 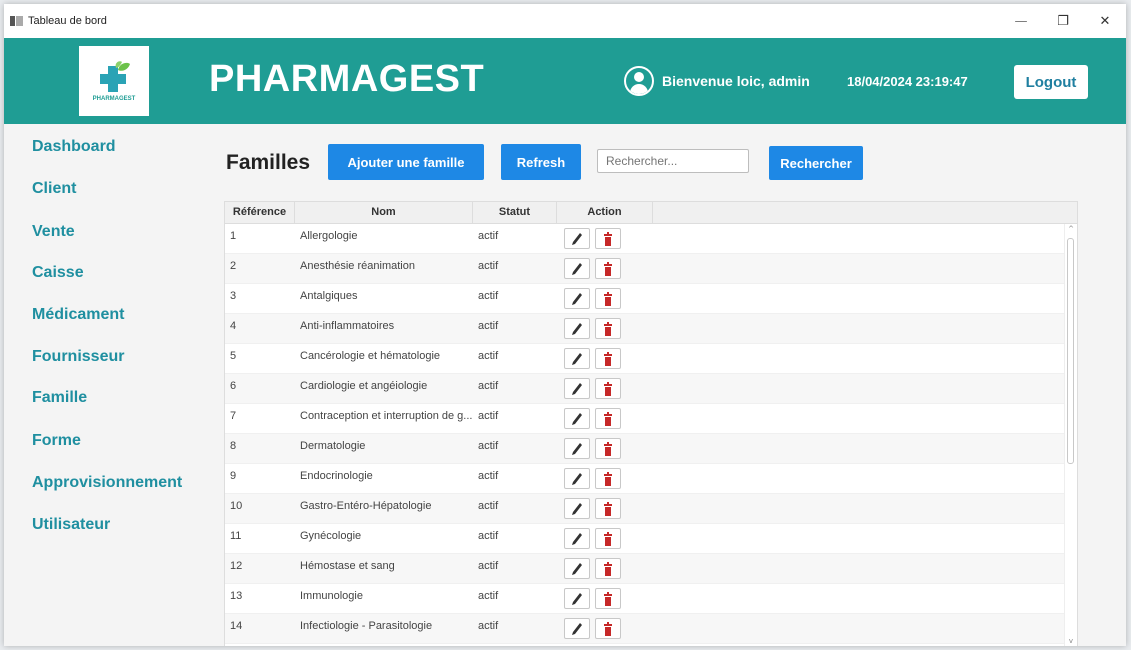 I want to click on table-row: 11 Gynécologie actif, so click(x=651, y=539).